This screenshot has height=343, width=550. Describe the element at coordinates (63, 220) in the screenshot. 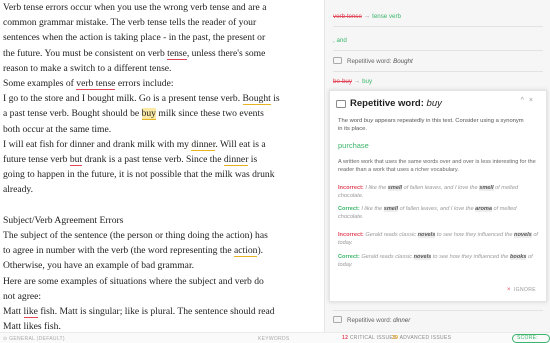

I see `text-segment: Subject/Verb Agreement Errors` at that location.